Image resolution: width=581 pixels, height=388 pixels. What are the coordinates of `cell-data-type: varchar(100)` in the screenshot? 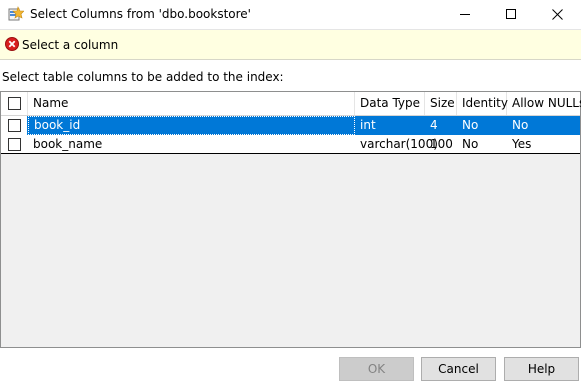 It's located at (399, 144).